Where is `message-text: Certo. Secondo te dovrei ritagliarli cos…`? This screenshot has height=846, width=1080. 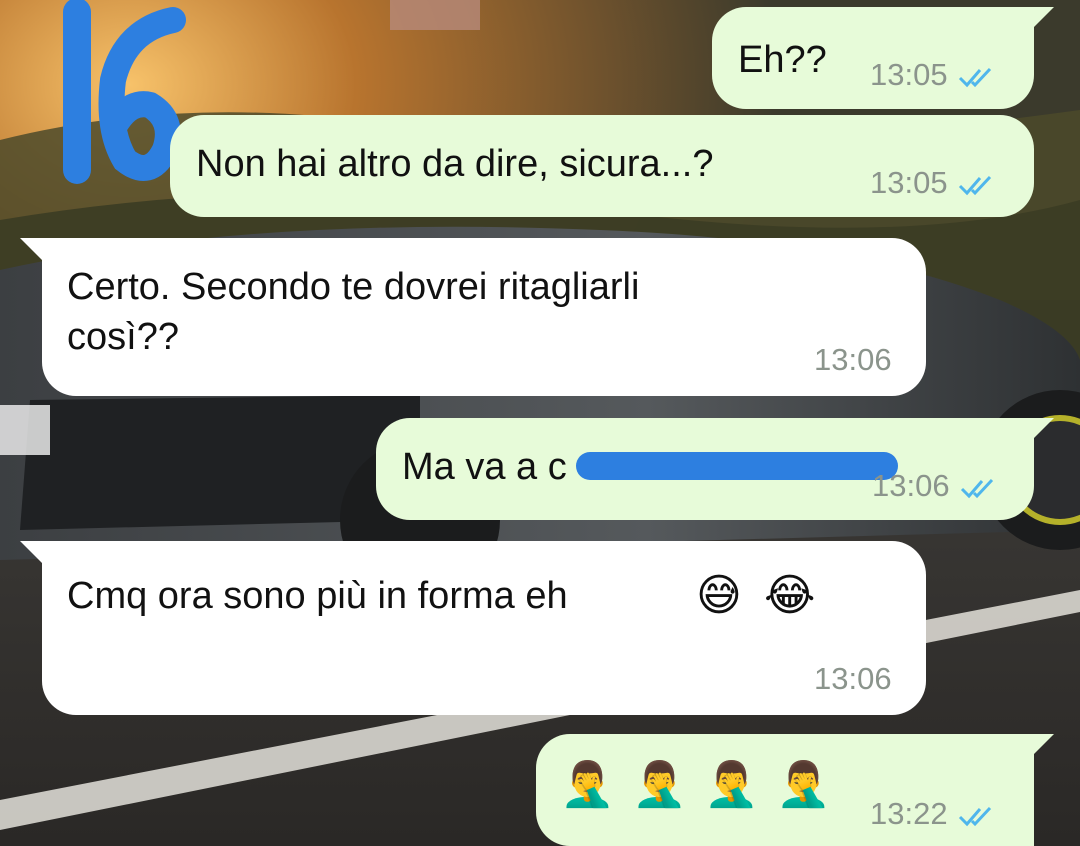 message-text: Certo. Secondo te dovrei ritagliarli cos… is located at coordinates (353, 312).